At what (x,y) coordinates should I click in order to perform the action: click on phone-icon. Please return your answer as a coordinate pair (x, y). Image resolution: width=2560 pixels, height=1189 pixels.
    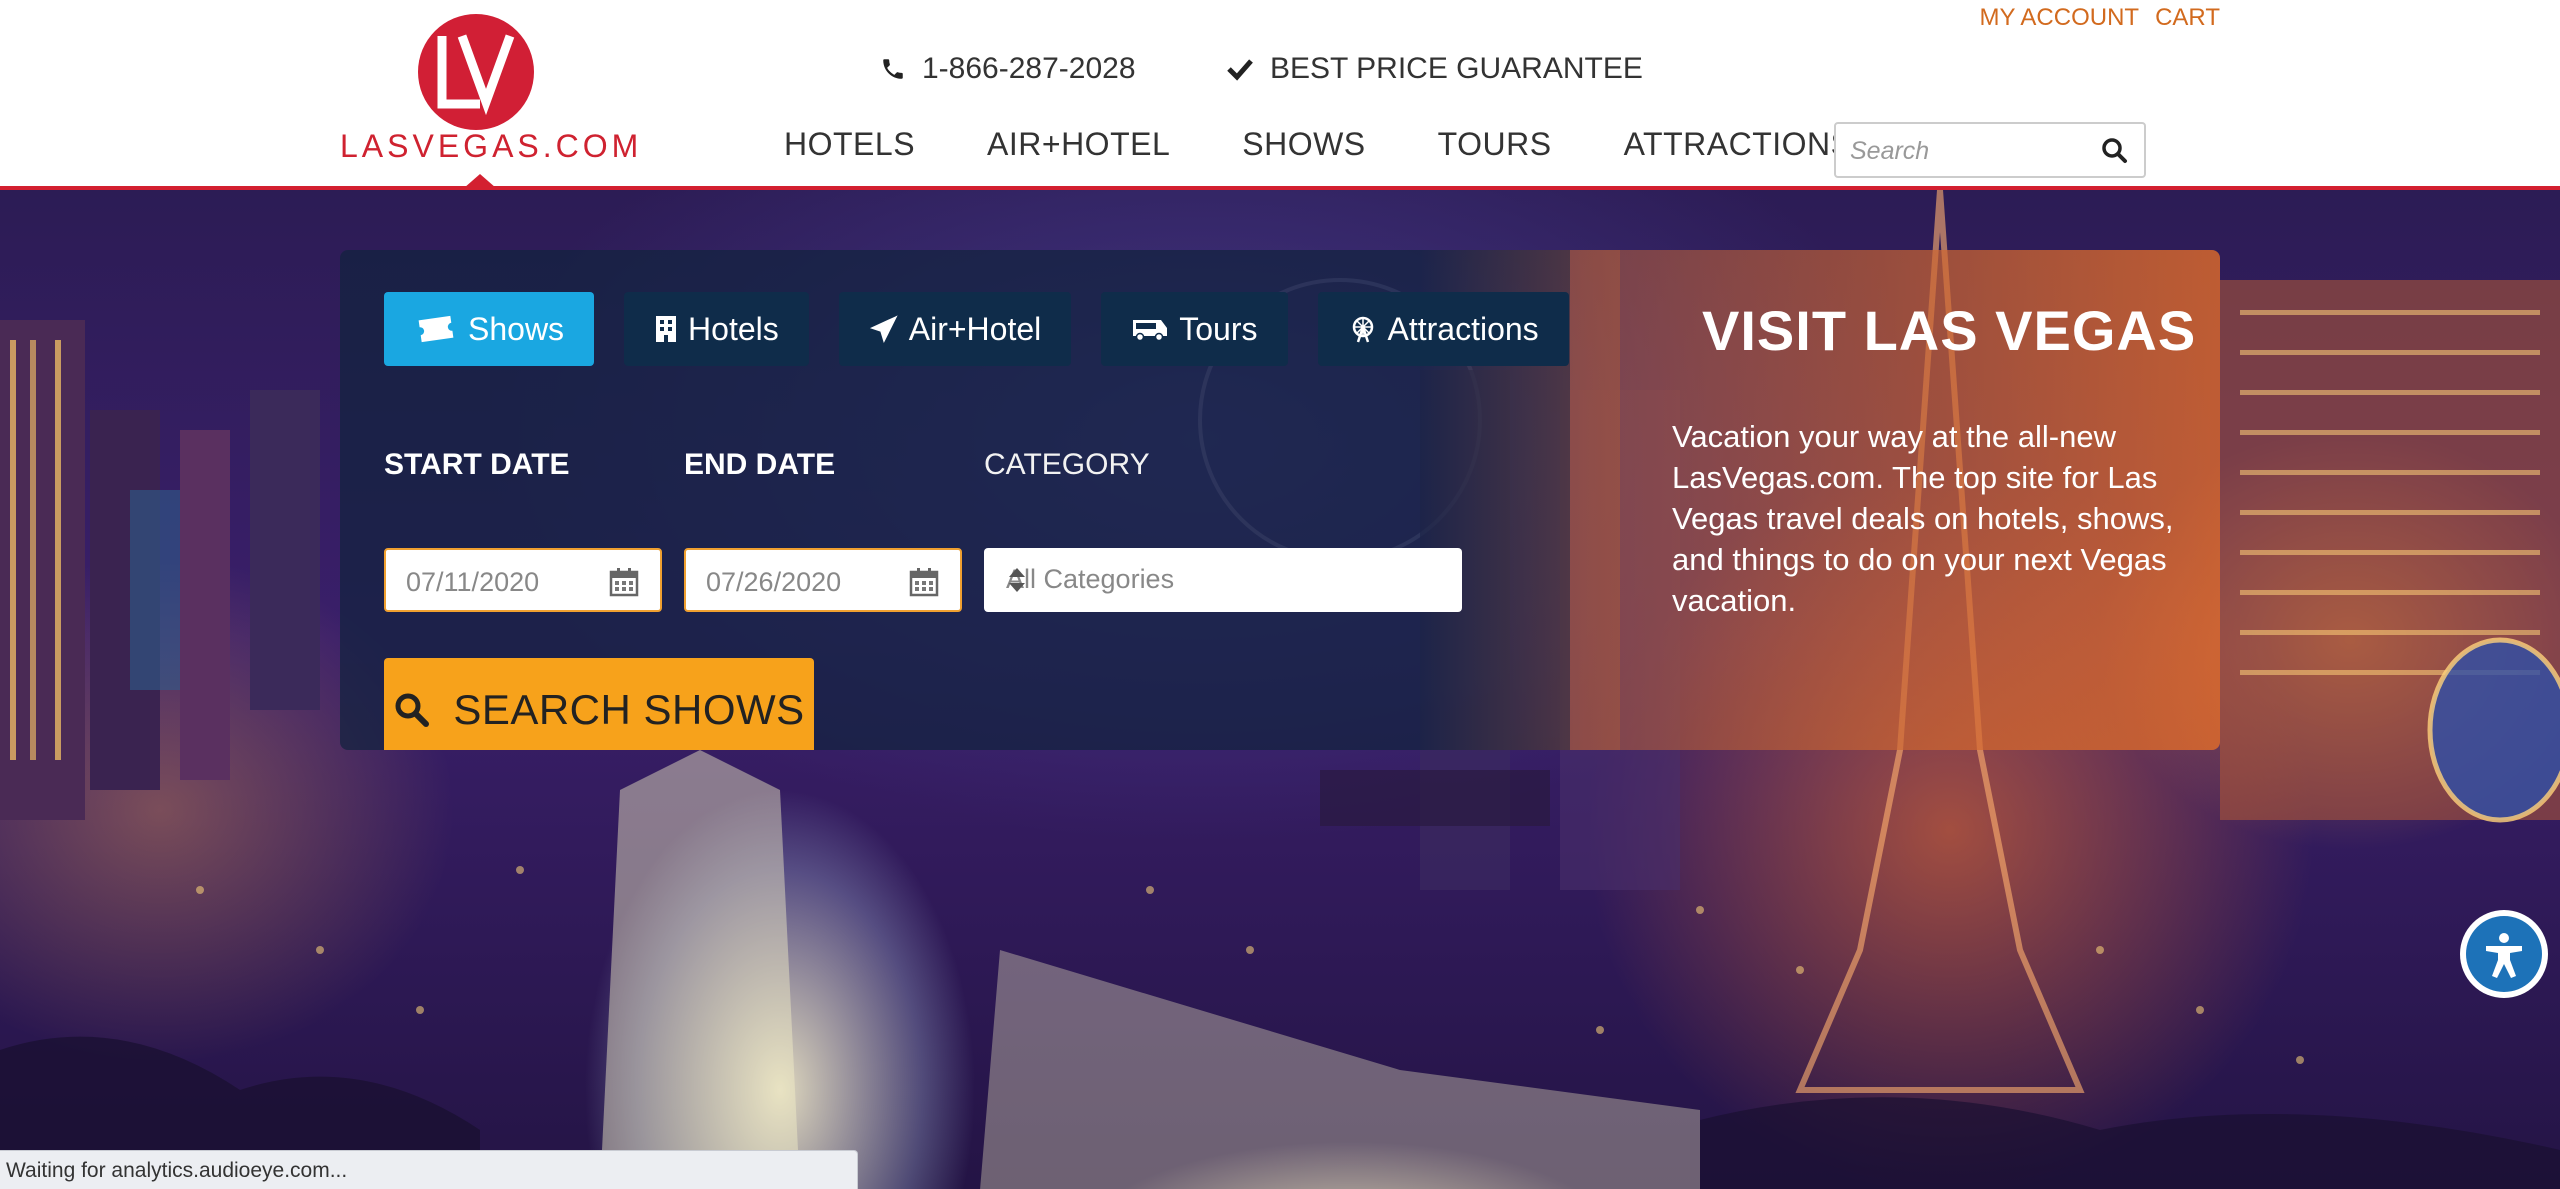
    Looking at the image, I should click on (893, 69).